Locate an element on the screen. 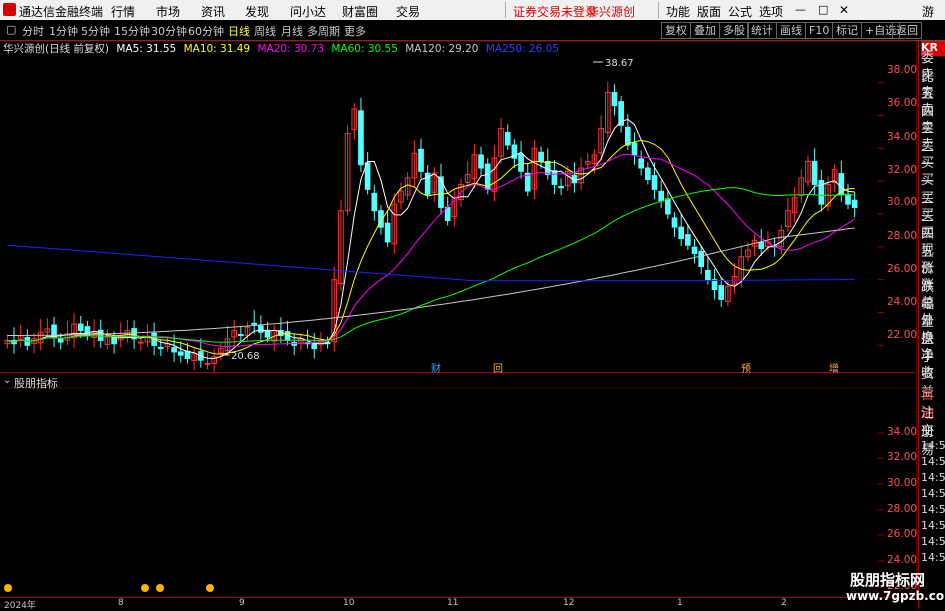 Image resolution: width=945 pixels, height=611 pixels. watermark-title: 股朋指标网 is located at coordinates (888, 580).